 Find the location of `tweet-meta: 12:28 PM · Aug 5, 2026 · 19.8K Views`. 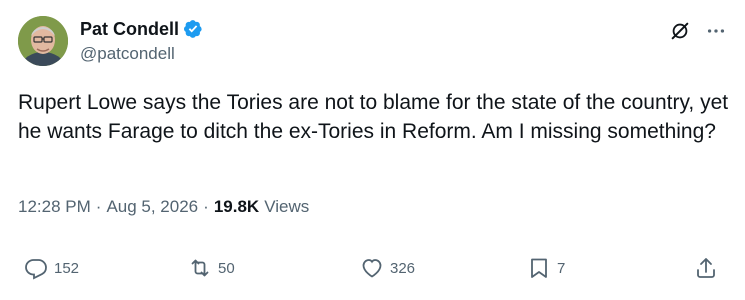

tweet-meta: 12:28 PM · Aug 5, 2026 · 19.8K Views is located at coordinates (163, 207).